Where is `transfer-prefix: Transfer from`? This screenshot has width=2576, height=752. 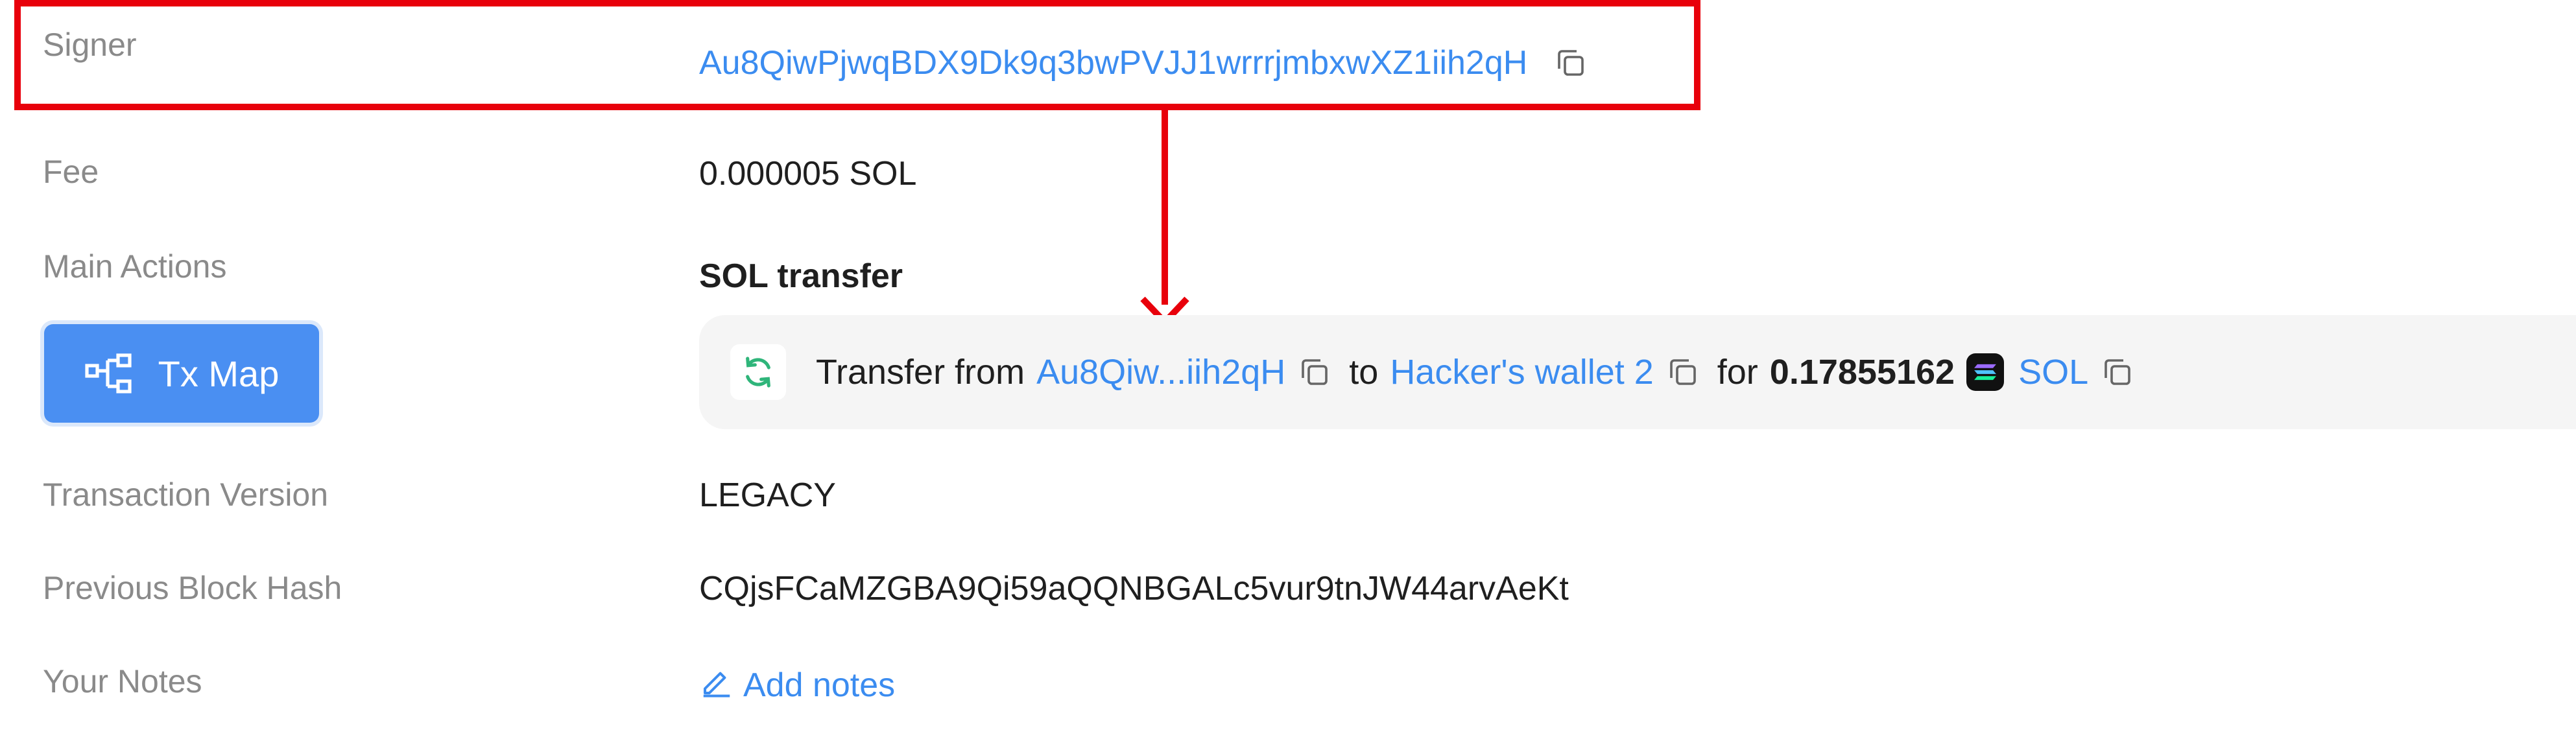
transfer-prefix: Transfer from is located at coordinates (920, 372).